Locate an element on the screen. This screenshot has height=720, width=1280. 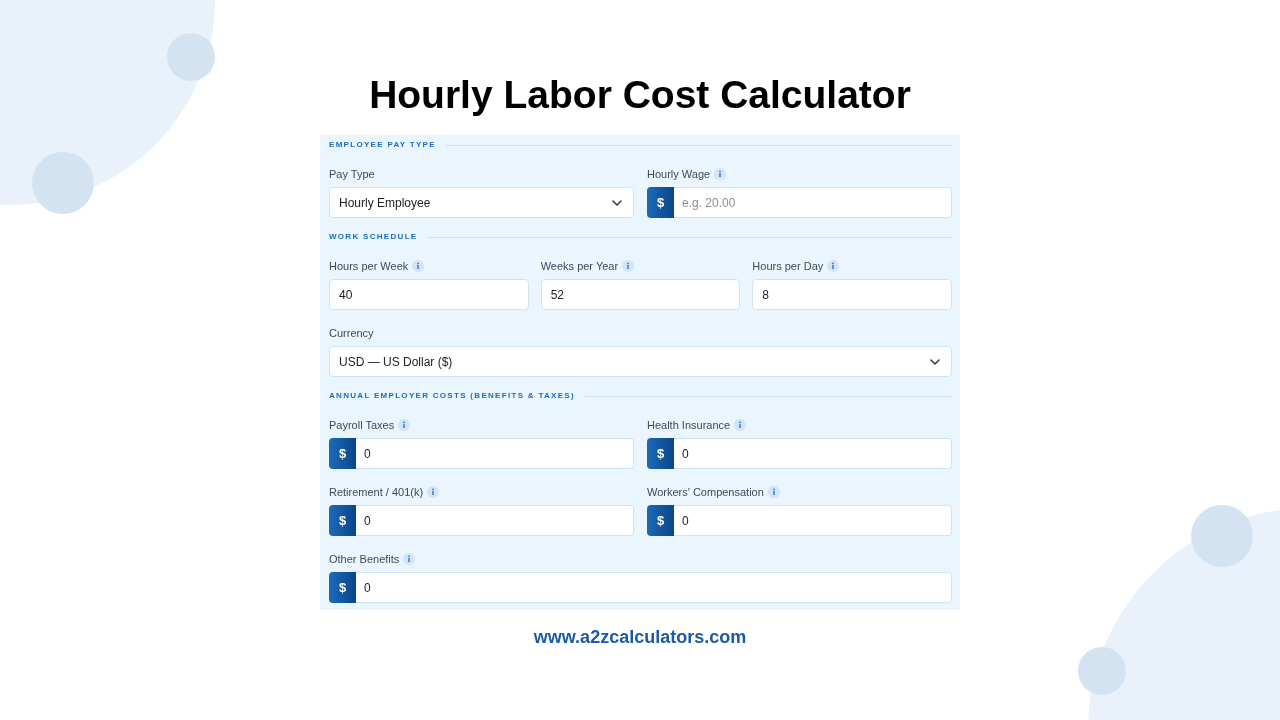
field-label: Hours per Day is located at coordinates (788, 266).